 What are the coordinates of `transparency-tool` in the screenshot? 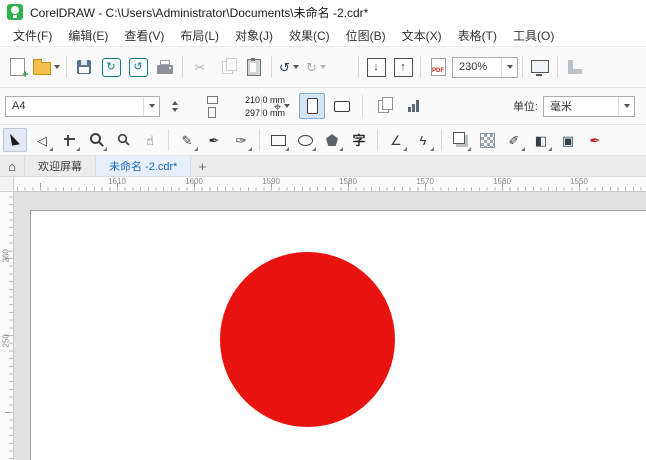 It's located at (487, 140).